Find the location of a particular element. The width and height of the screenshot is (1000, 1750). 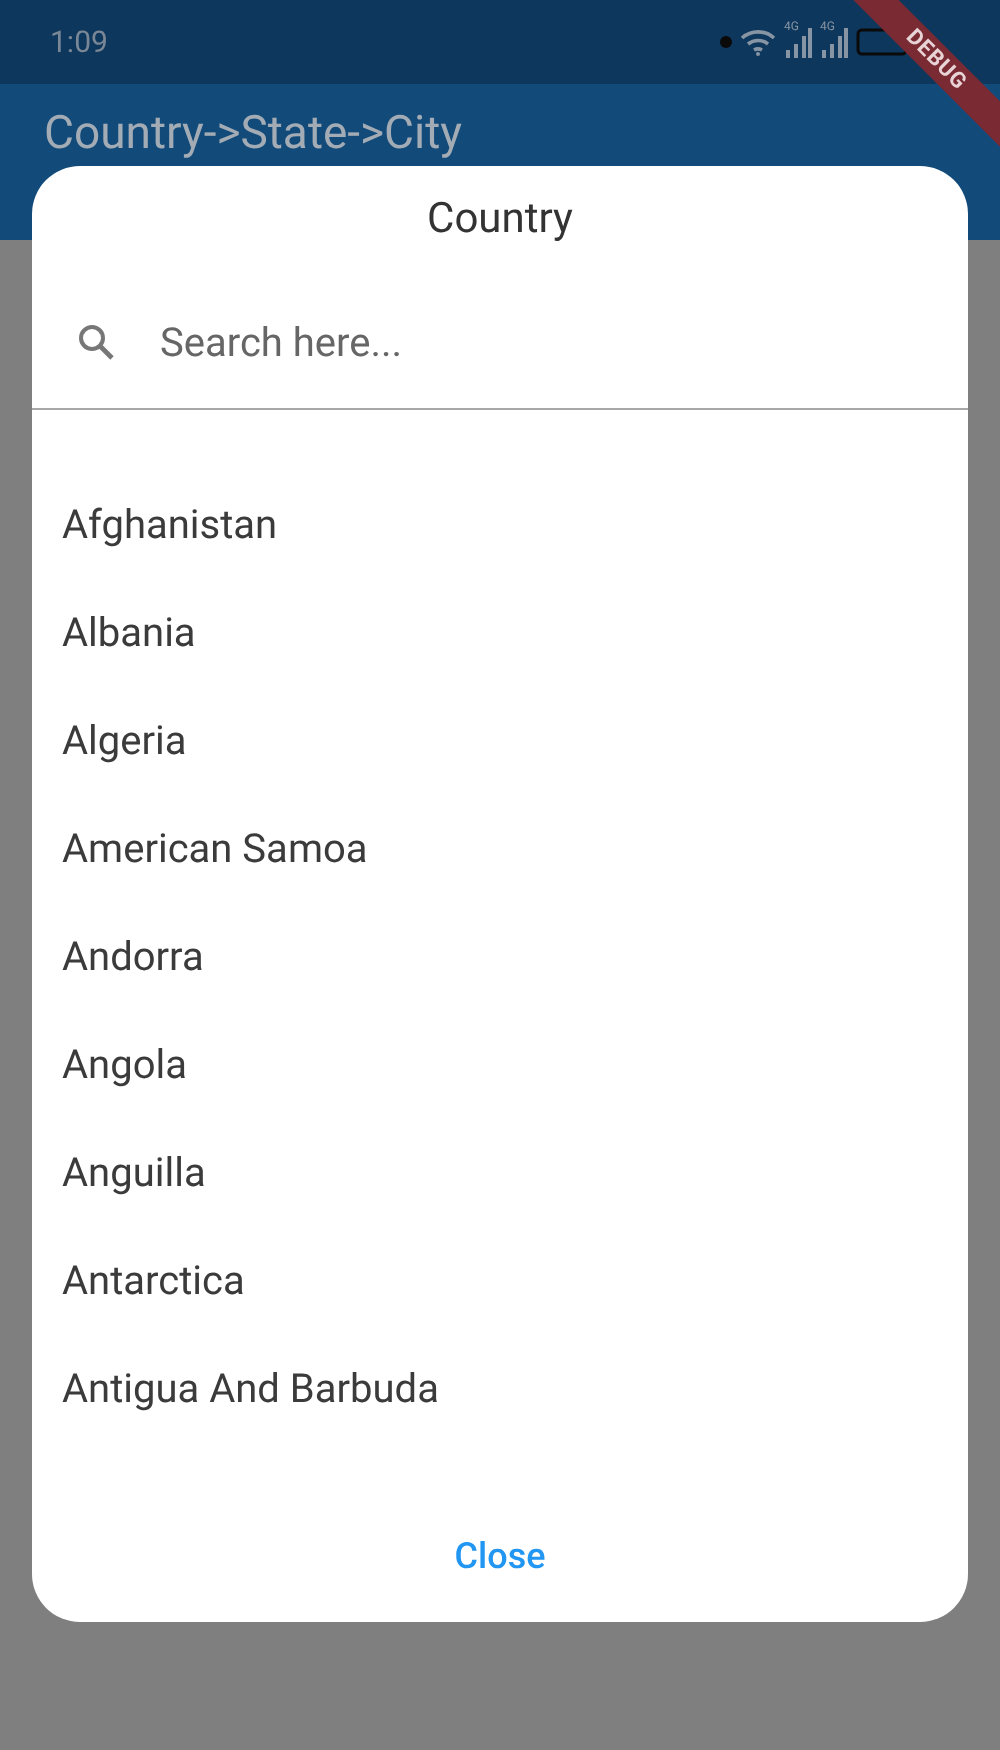

country-item: Antigua And Barbuda is located at coordinates (500, 1388).